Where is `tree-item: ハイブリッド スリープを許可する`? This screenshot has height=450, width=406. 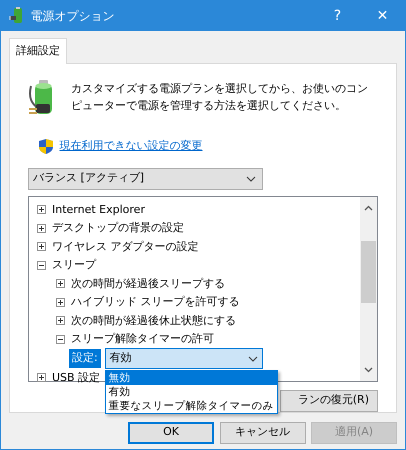
tree-item: ハイブリッド スリープを許可する is located at coordinates (155, 302).